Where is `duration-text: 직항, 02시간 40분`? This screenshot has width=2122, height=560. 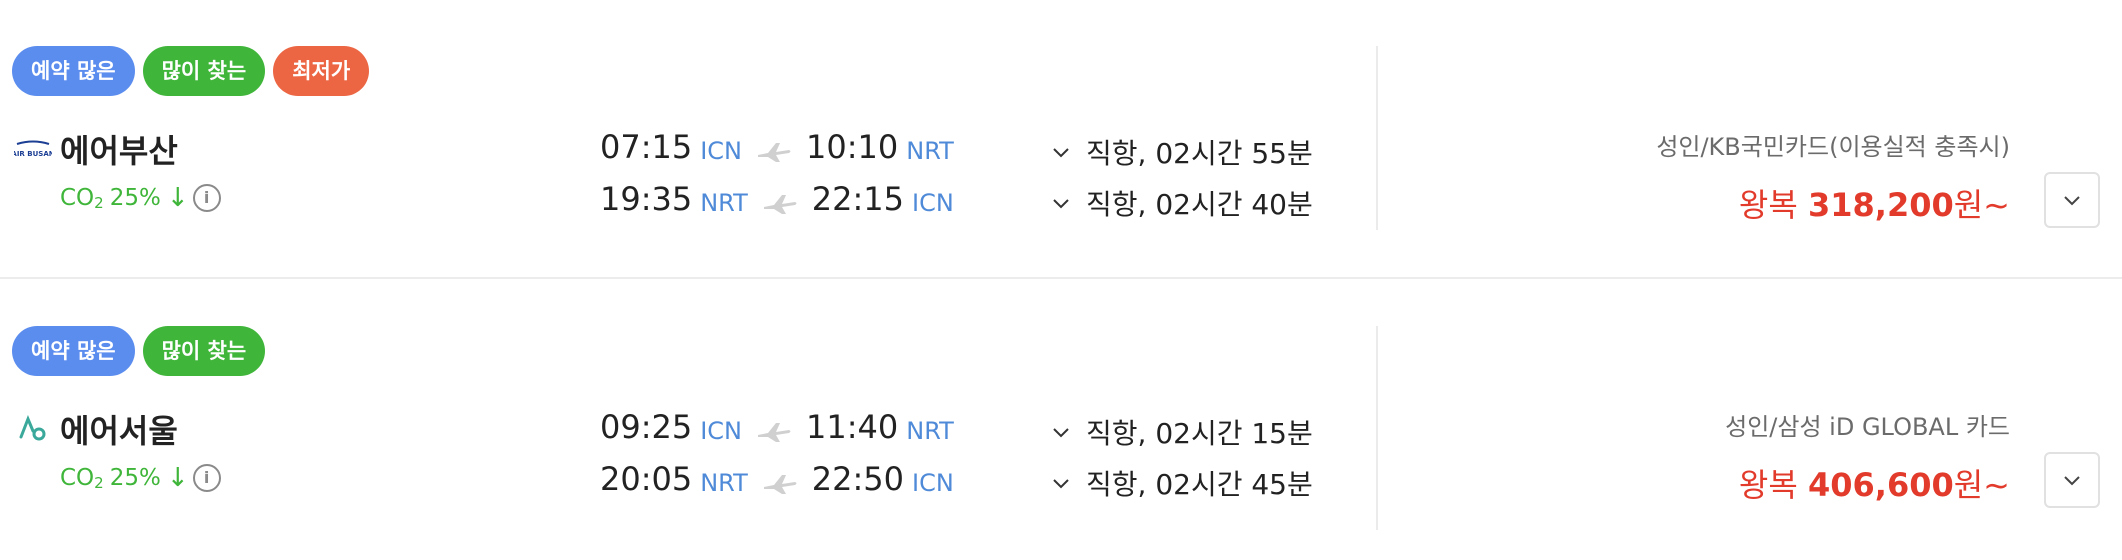 duration-text: 직항, 02시간 40분 is located at coordinates (1199, 204).